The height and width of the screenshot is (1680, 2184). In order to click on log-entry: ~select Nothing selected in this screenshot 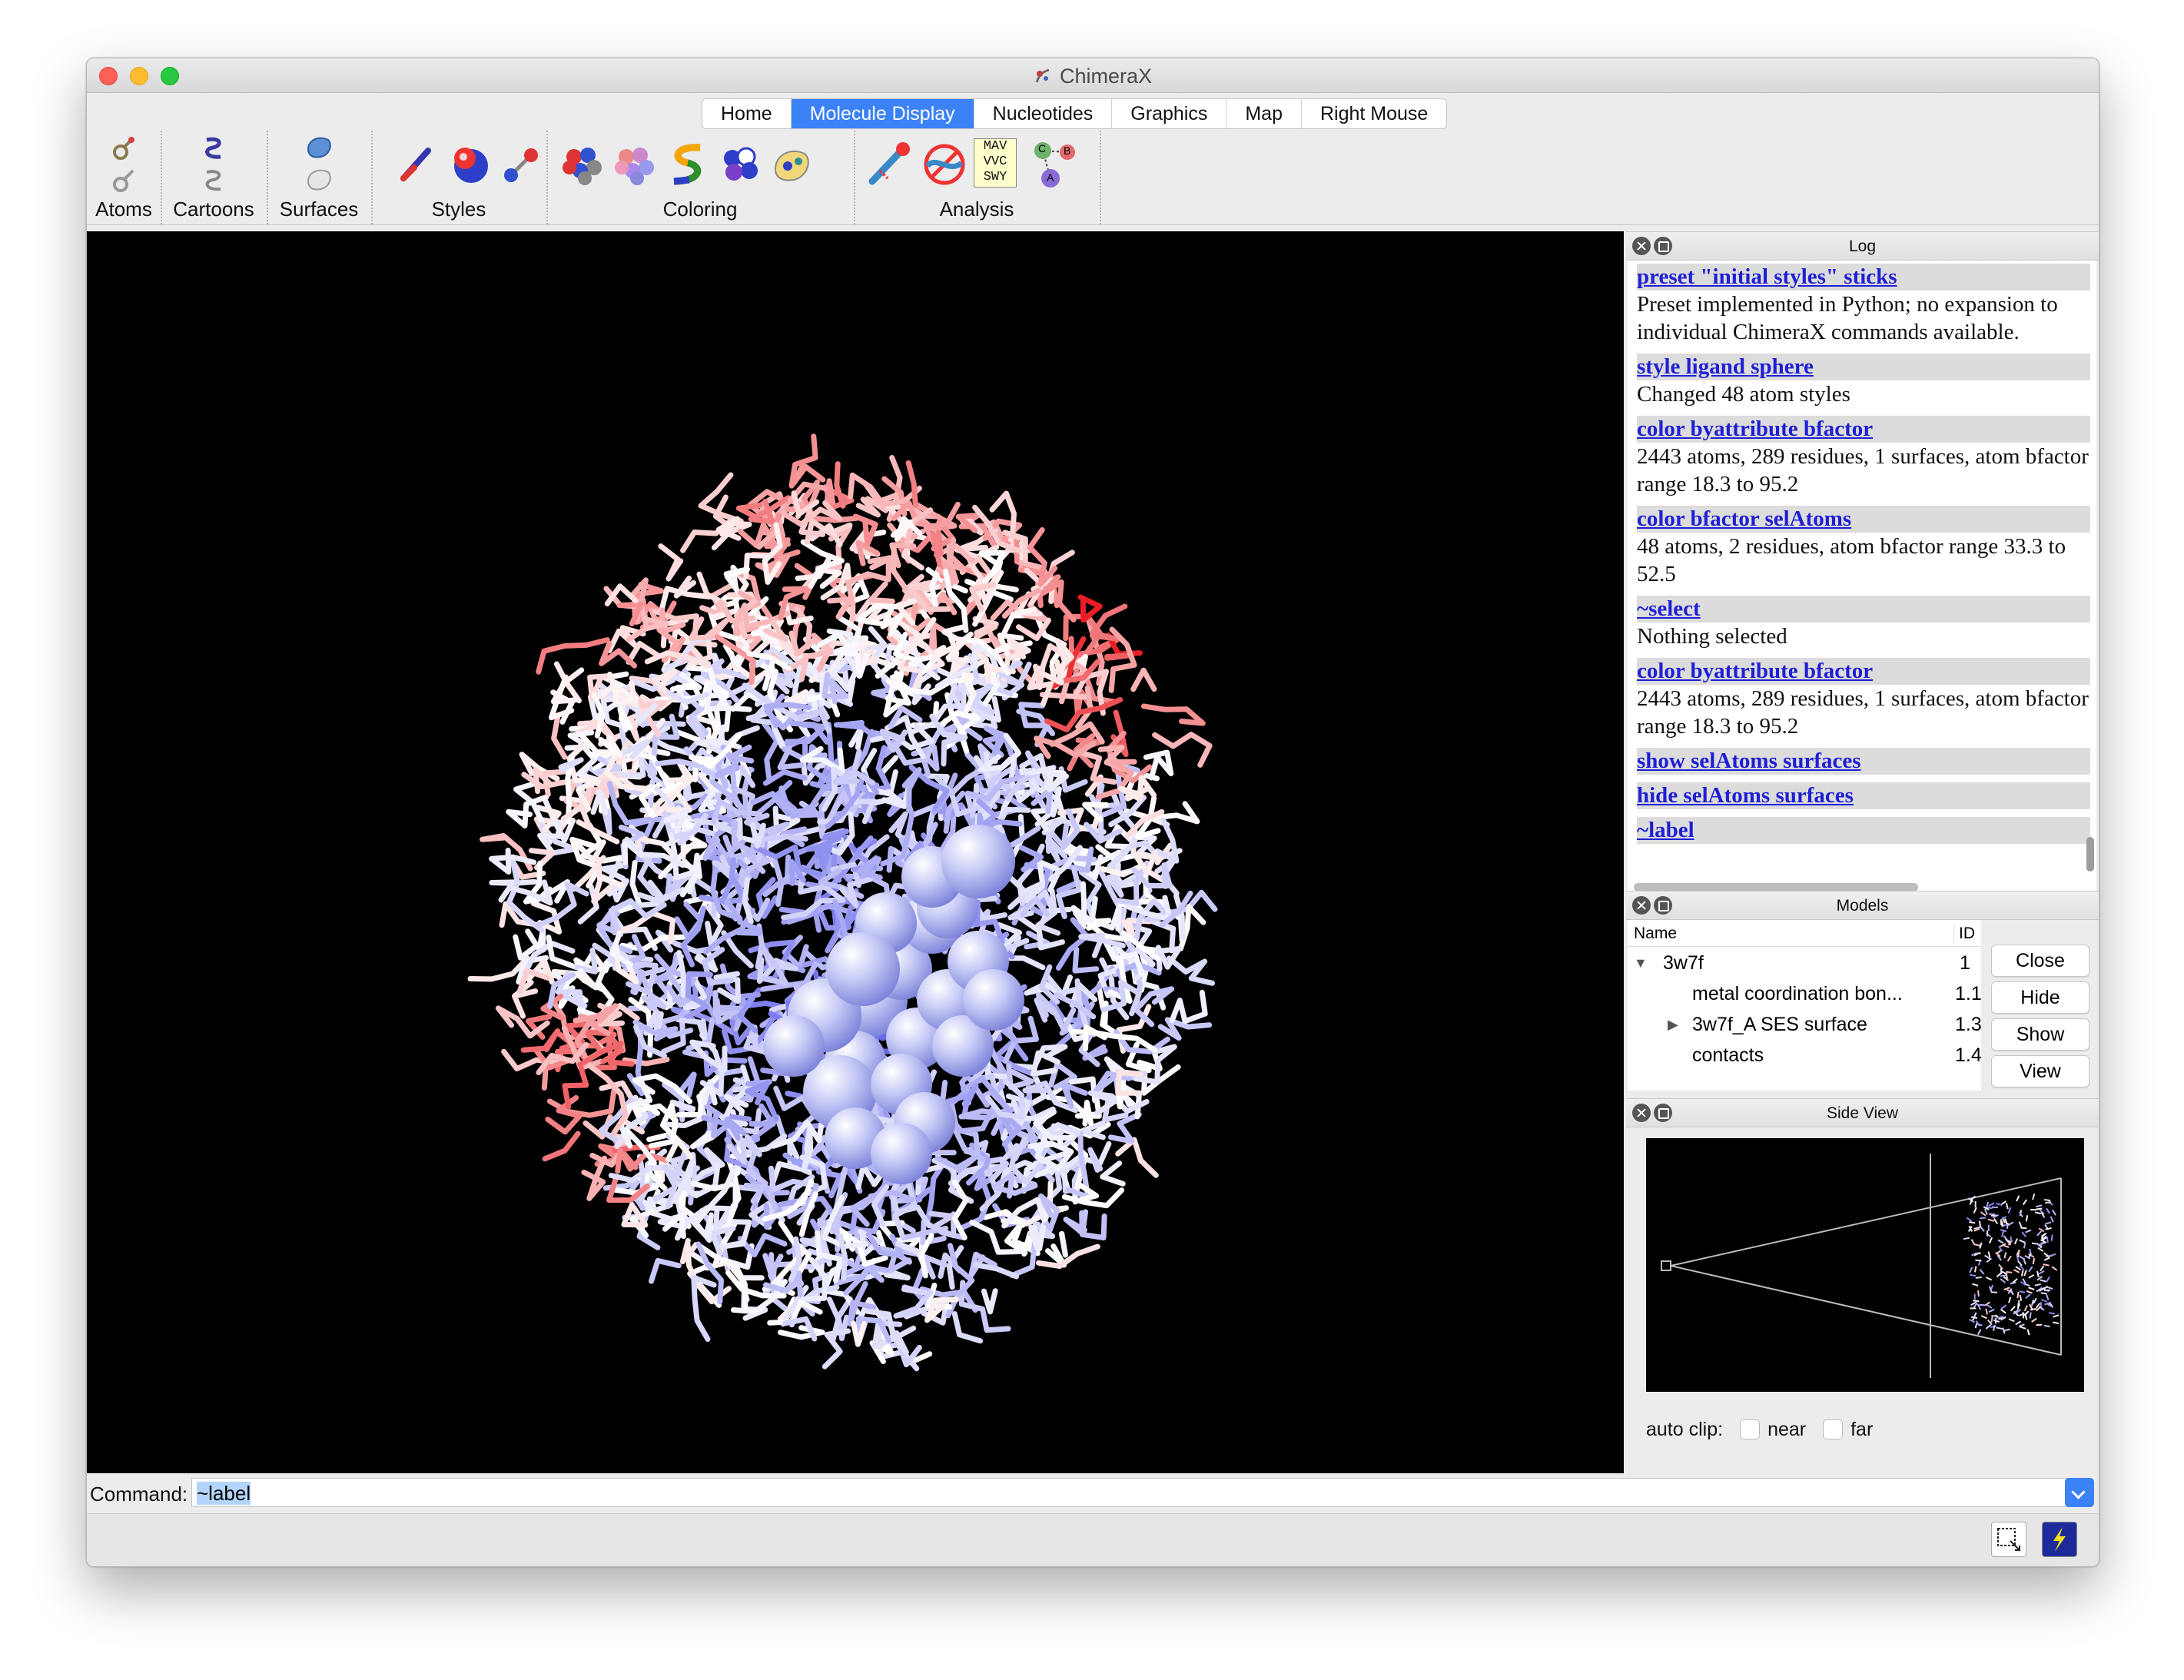, I will do `click(1863, 623)`.